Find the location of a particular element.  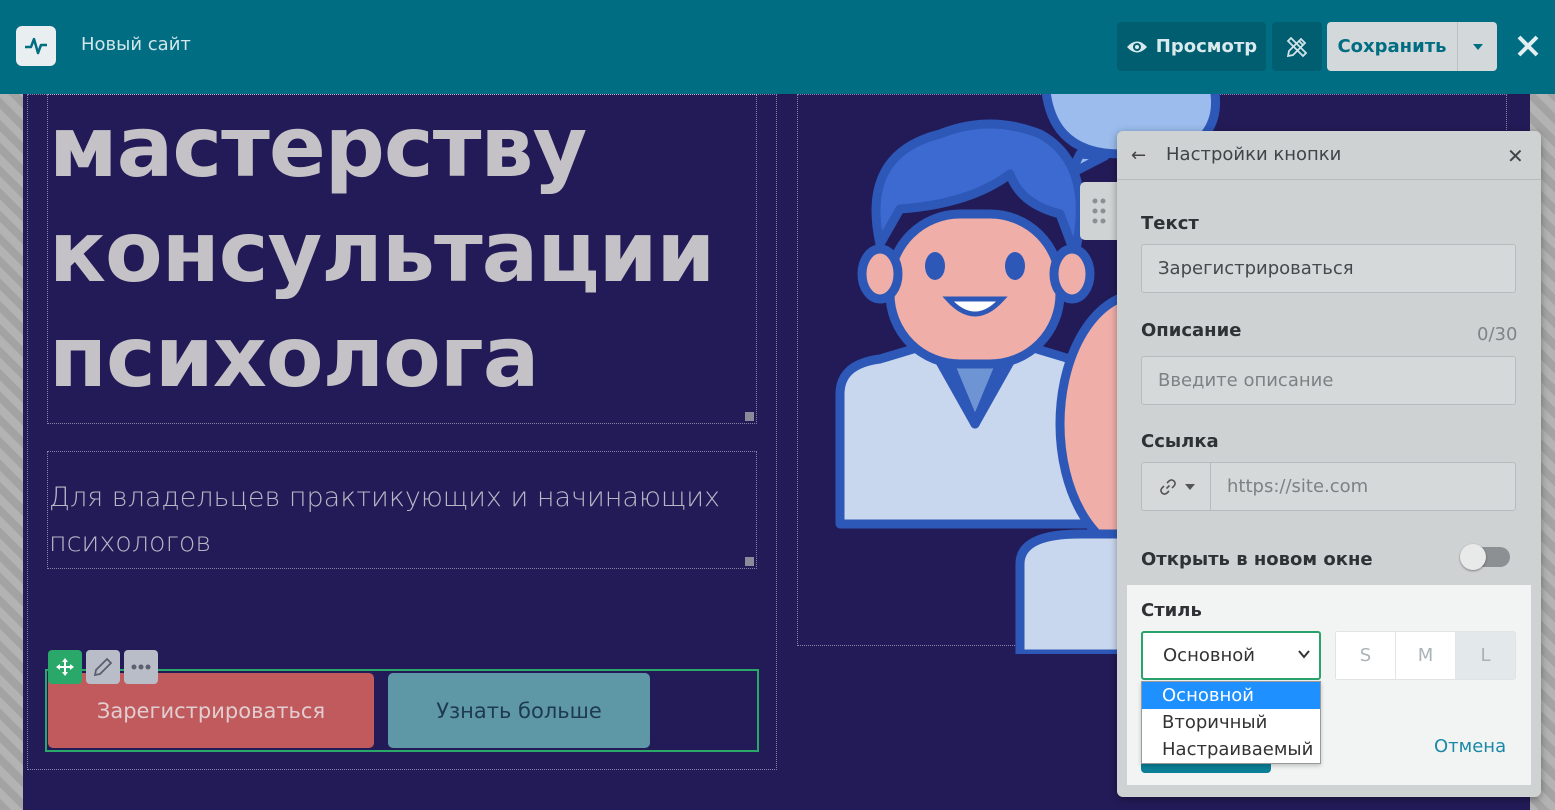

style-option: Вторичный is located at coordinates (1231, 722).